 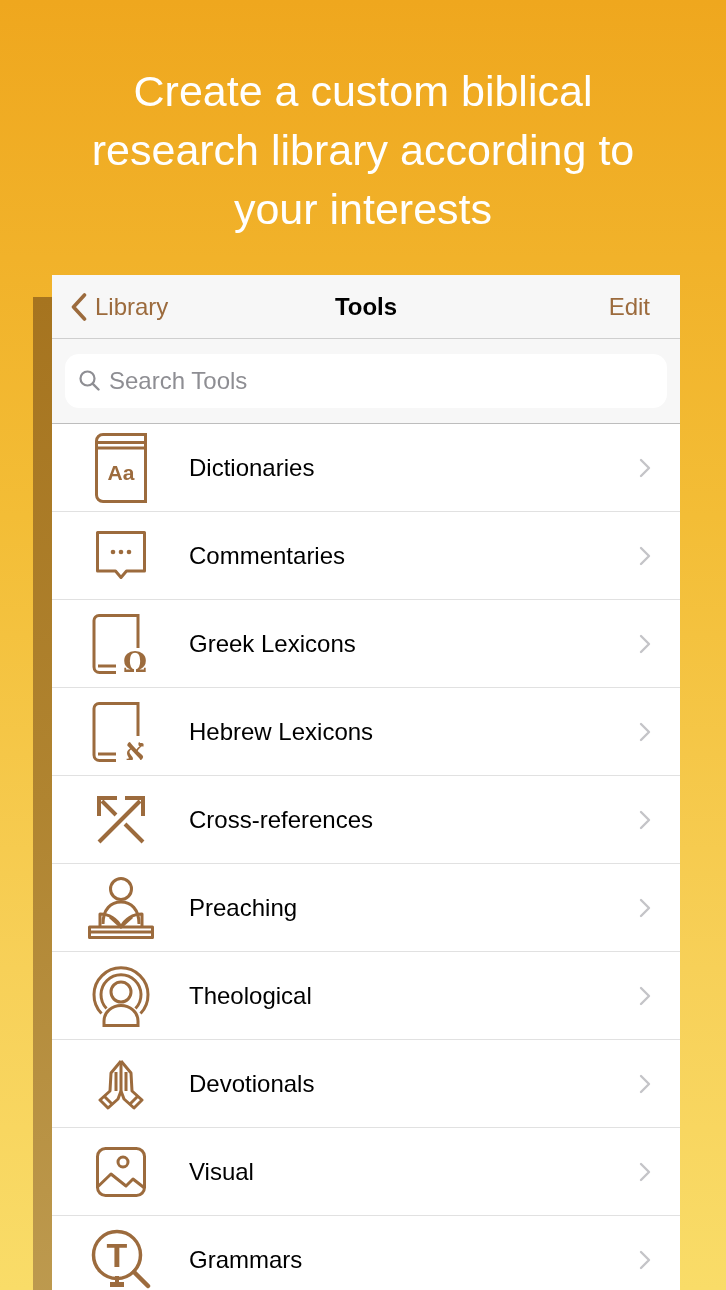 What do you see at coordinates (366, 556) in the screenshot?
I see `tools-list-item: Commentaries` at bounding box center [366, 556].